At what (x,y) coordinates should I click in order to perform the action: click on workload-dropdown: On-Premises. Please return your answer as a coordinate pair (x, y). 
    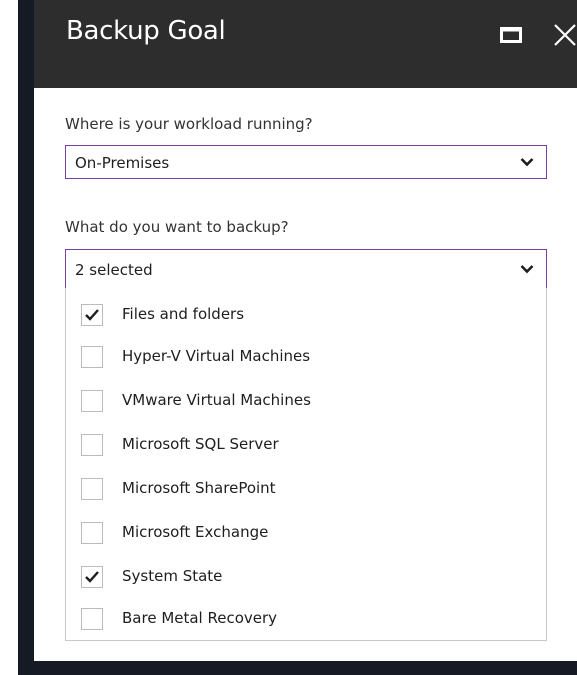
    Looking at the image, I should click on (306, 162).